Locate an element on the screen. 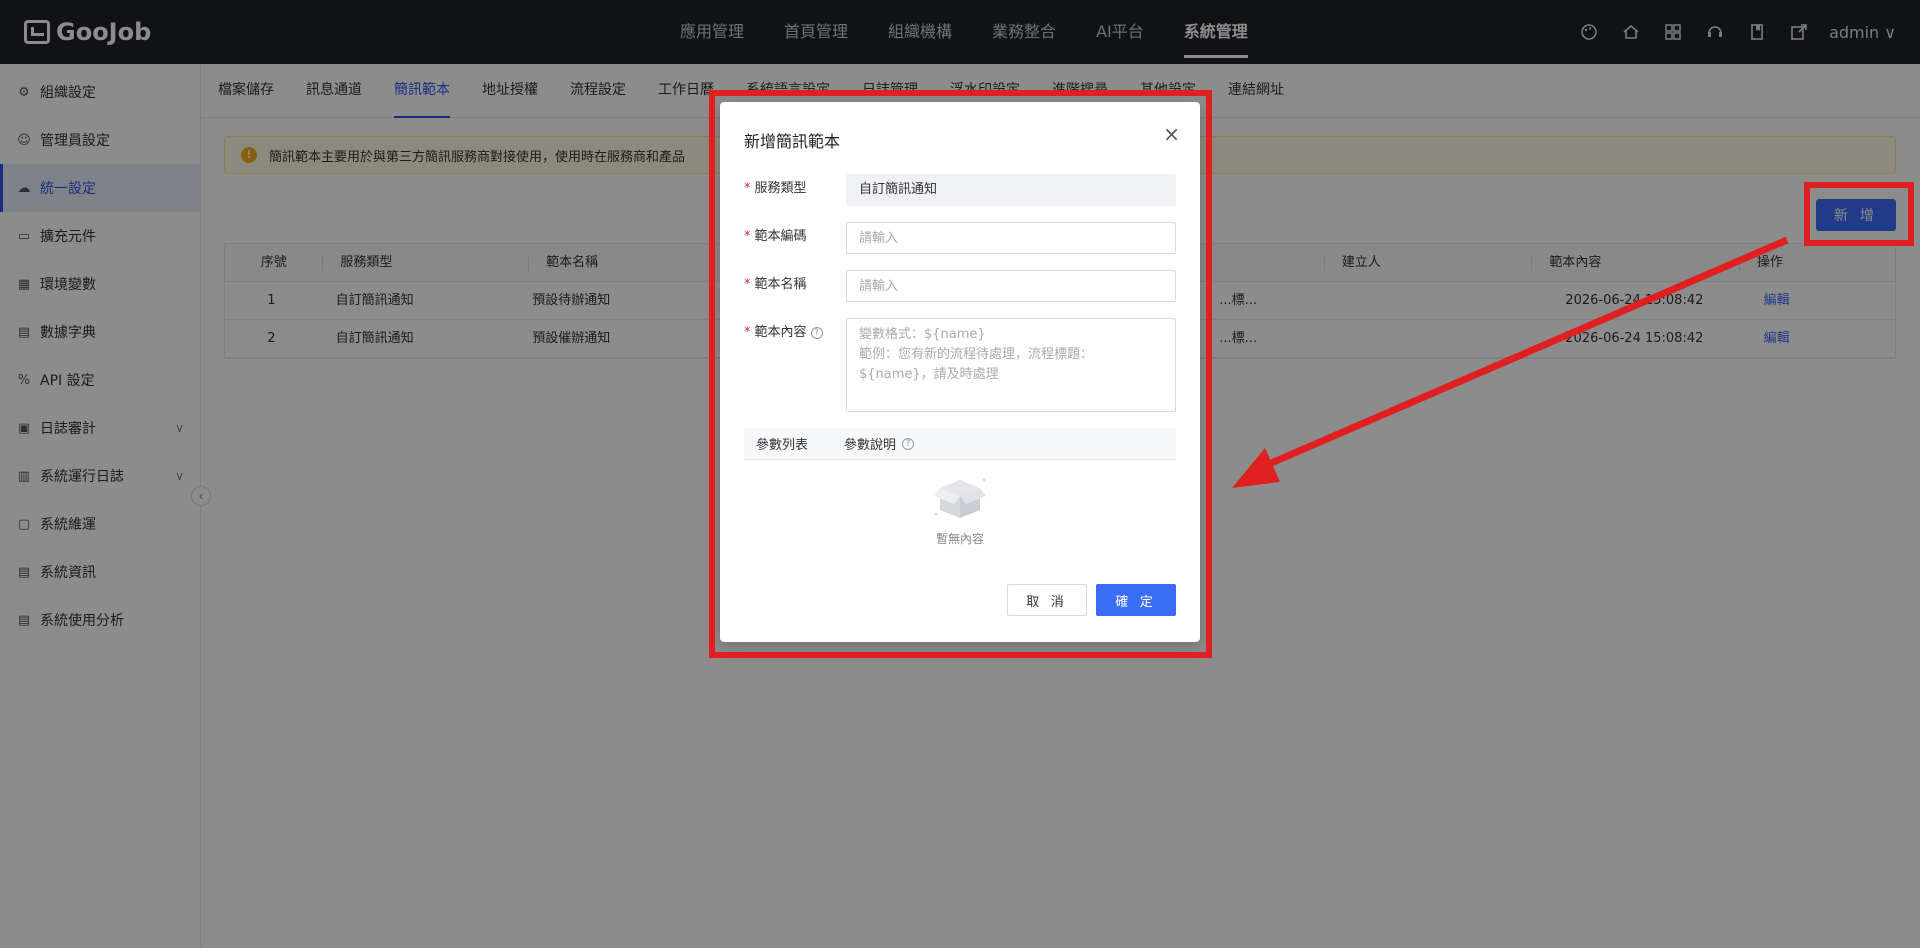 The image size is (1920, 948). add-button-highlight-box is located at coordinates (1859, 214).